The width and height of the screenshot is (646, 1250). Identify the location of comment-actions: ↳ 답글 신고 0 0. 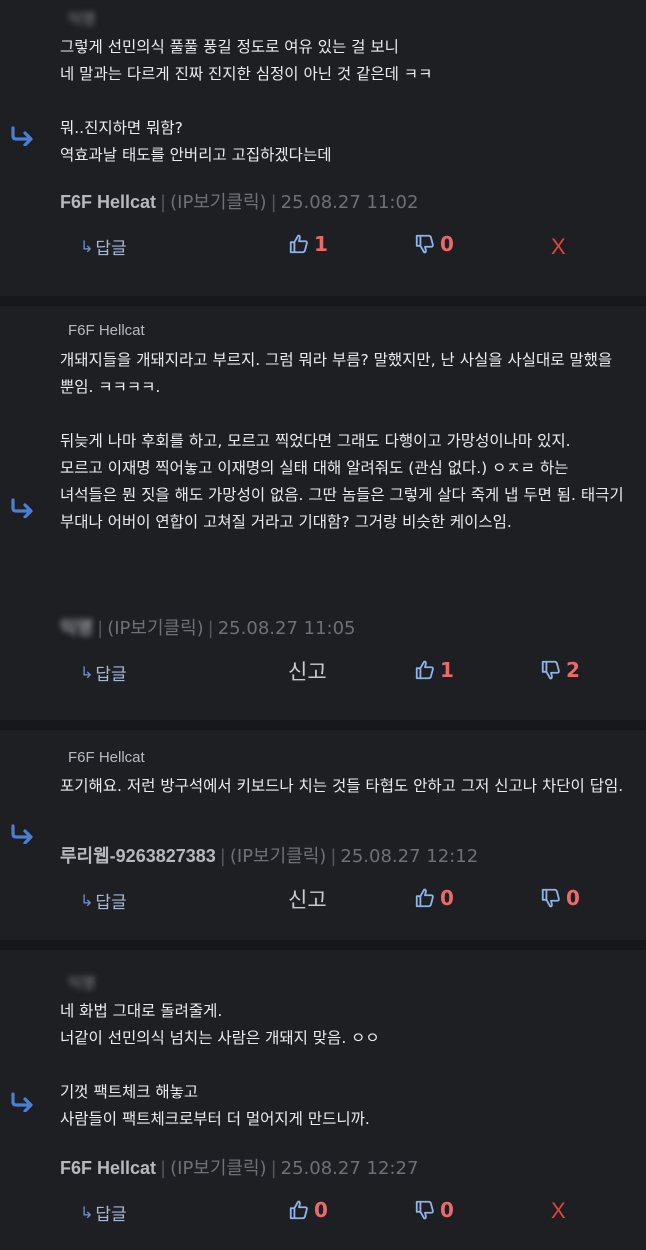
(323, 899).